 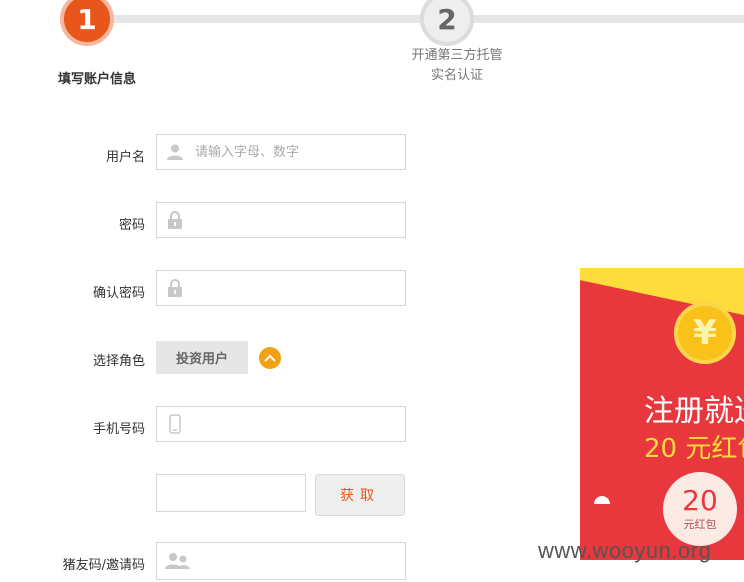 I want to click on users-icon, so click(x=178, y=561).